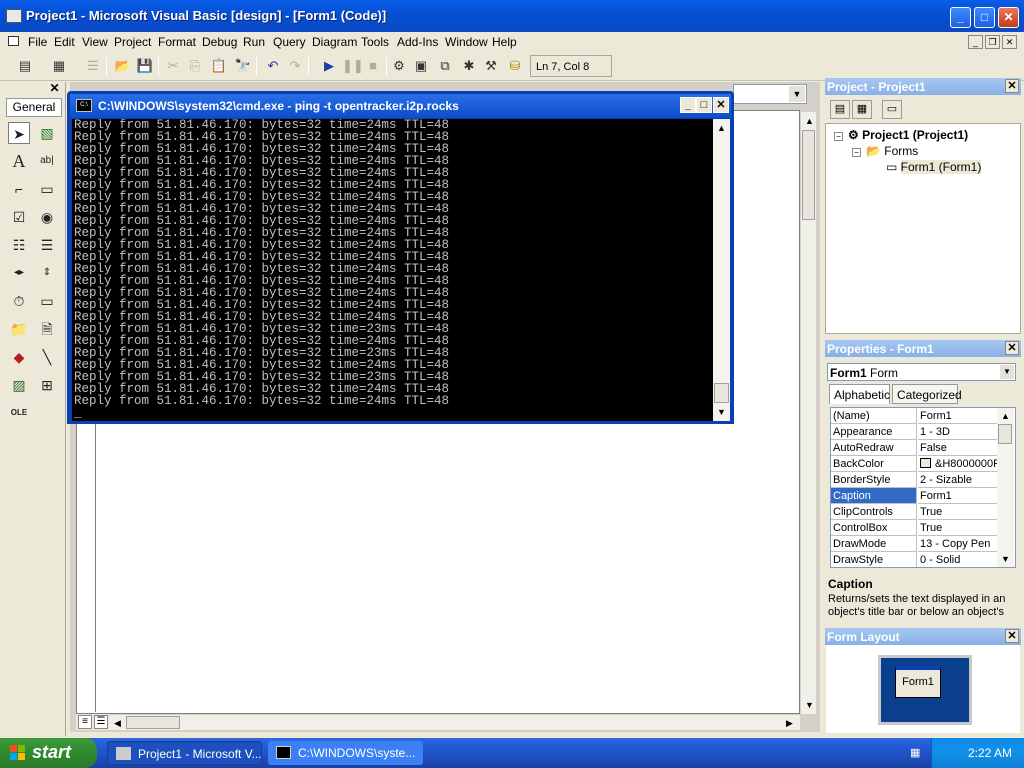 The width and height of the screenshot is (1024, 768). What do you see at coordinates (916, 496) in the screenshot?
I see `property-row: Caption Form1` at bounding box center [916, 496].